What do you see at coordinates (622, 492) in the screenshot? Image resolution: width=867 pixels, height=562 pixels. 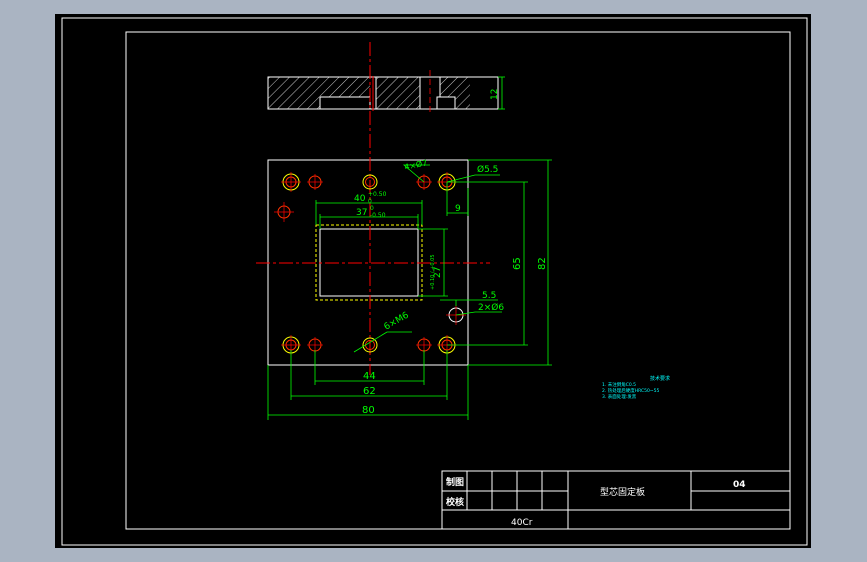 I see `part-name: 型芯固定板` at bounding box center [622, 492].